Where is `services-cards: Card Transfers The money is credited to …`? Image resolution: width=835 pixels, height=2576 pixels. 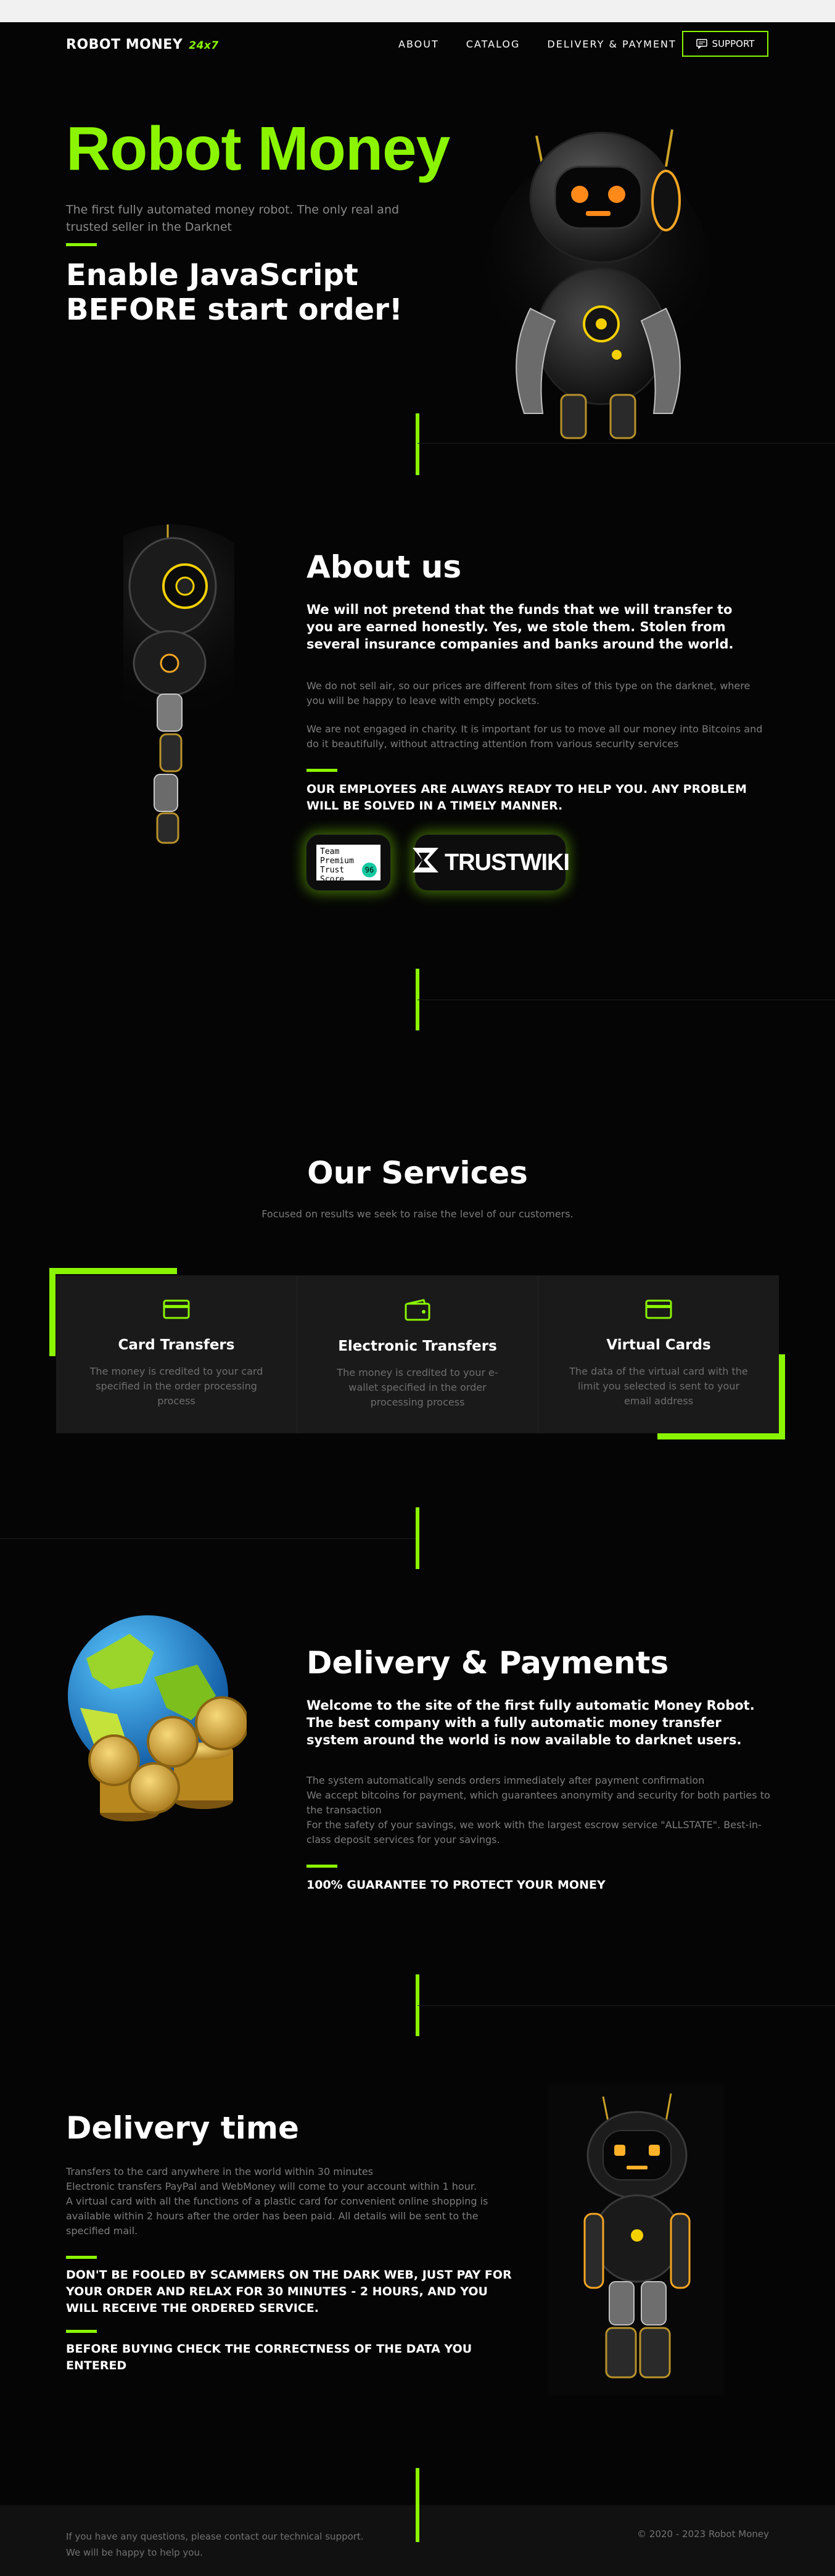 services-cards: Card Transfers The money is credited to … is located at coordinates (417, 1354).